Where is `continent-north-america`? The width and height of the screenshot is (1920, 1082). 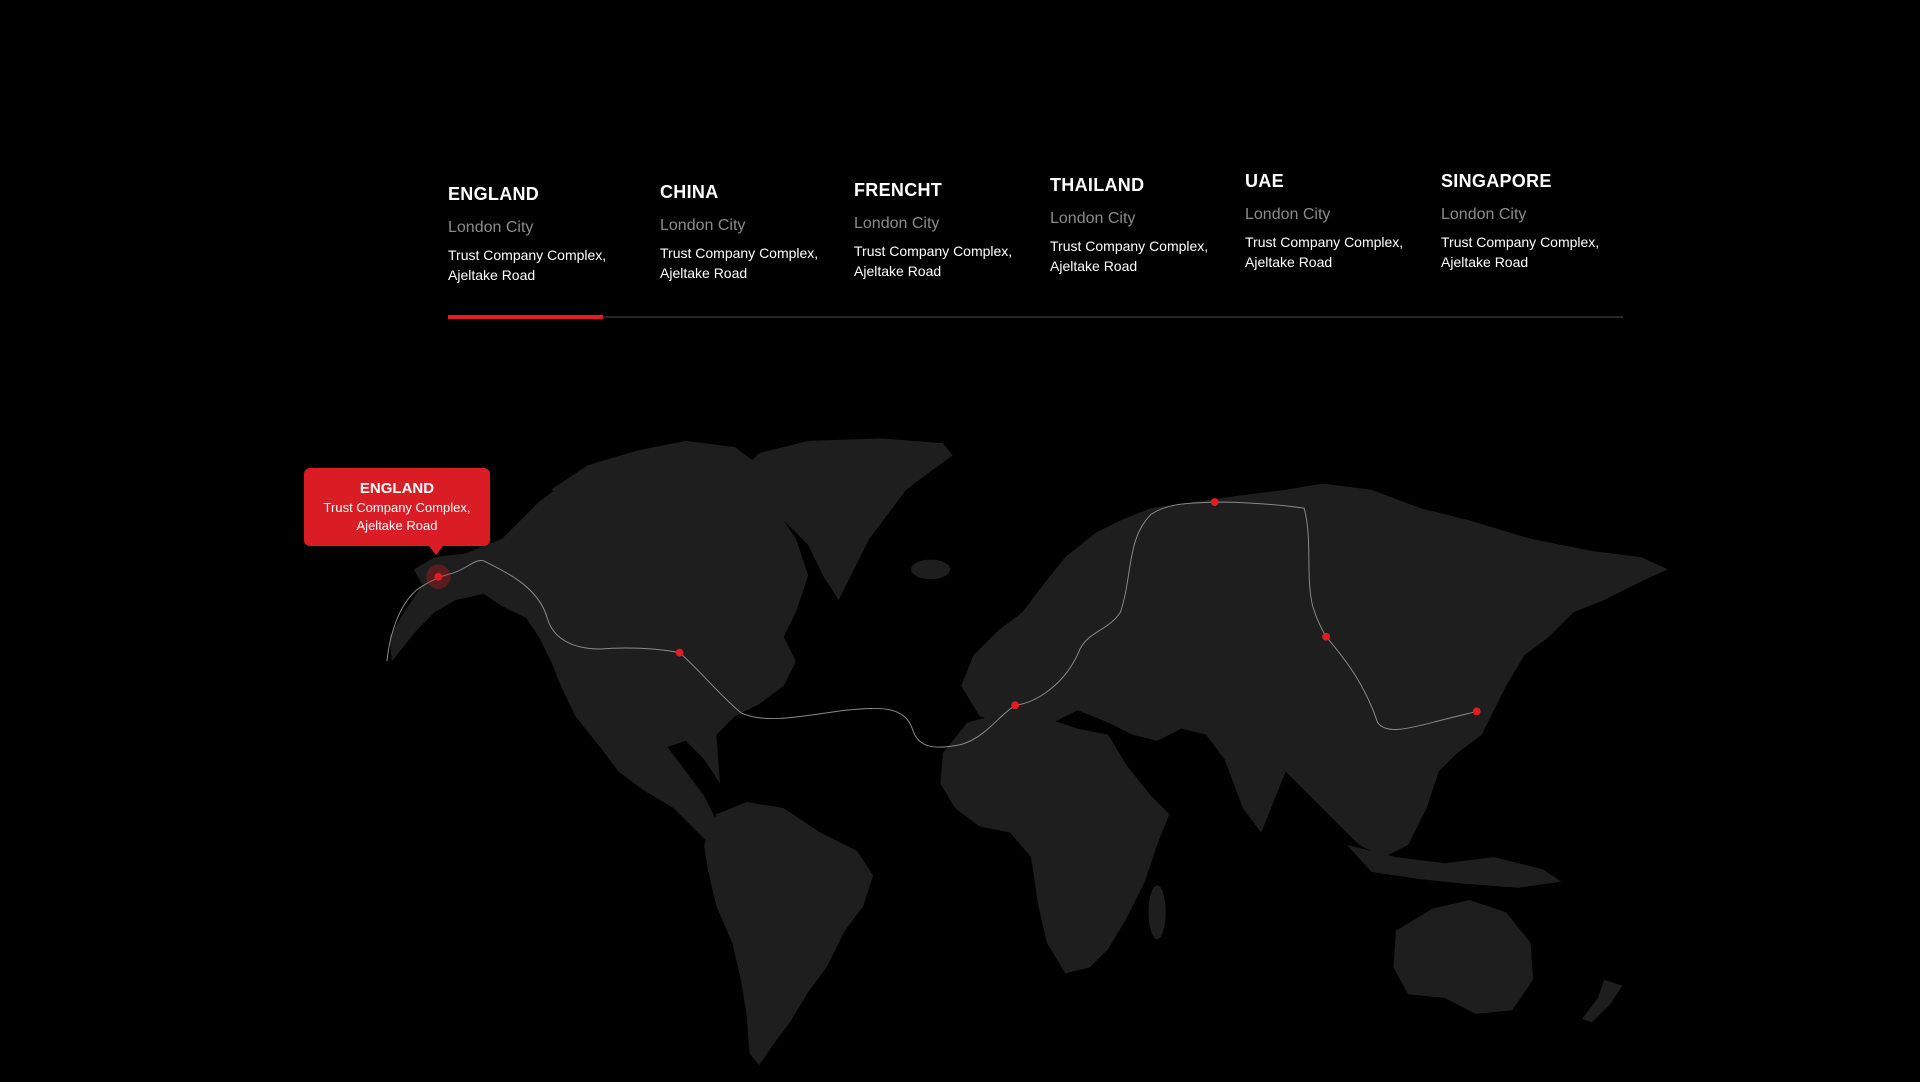 continent-north-america is located at coordinates (599, 655).